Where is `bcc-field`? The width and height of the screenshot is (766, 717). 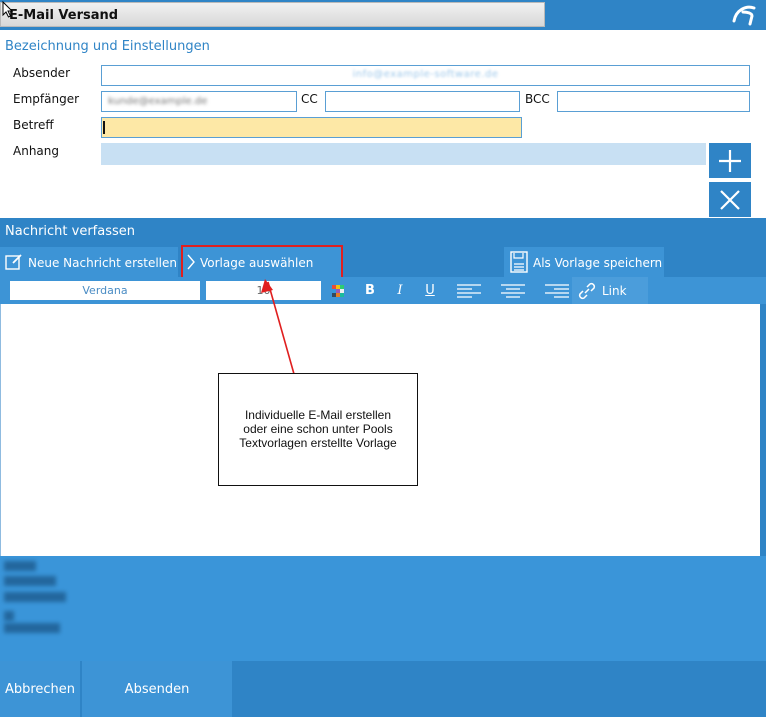
bcc-field is located at coordinates (653, 101).